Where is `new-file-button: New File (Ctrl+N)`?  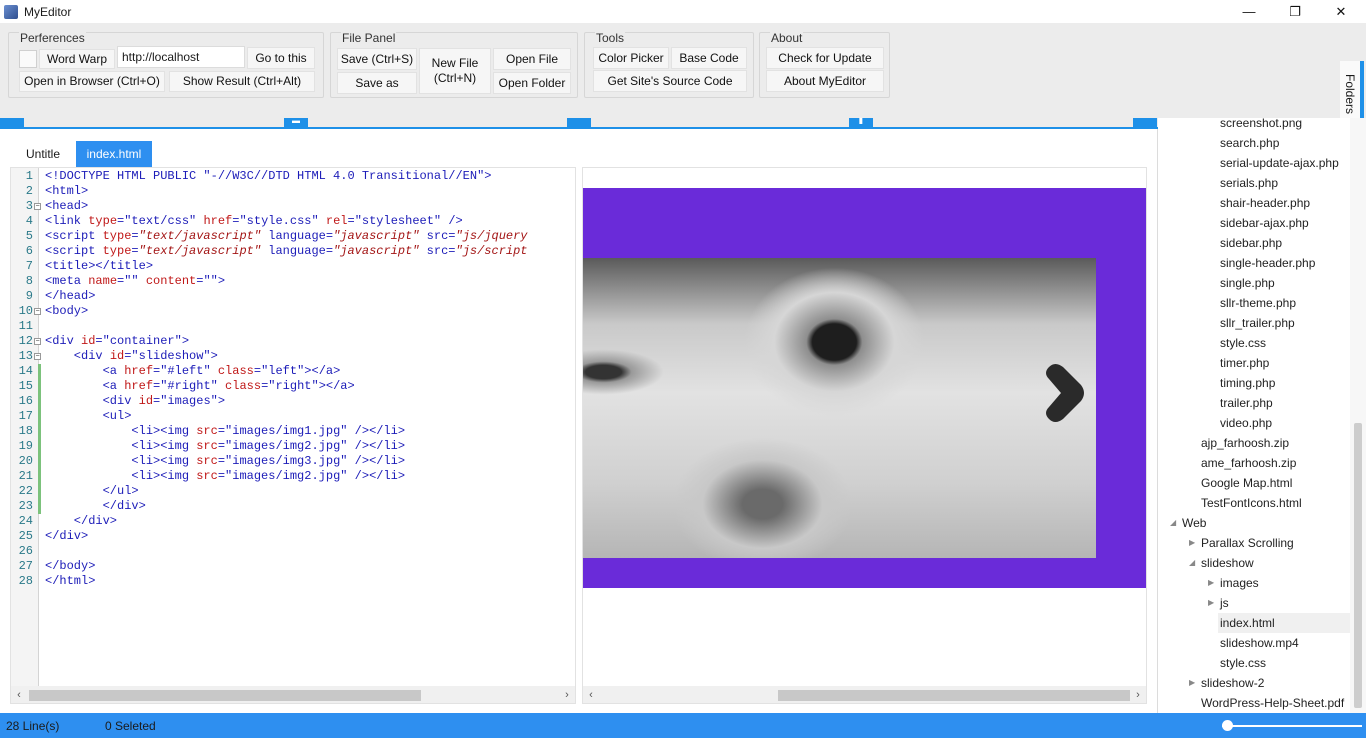 new-file-button: New File (Ctrl+N) is located at coordinates (455, 71).